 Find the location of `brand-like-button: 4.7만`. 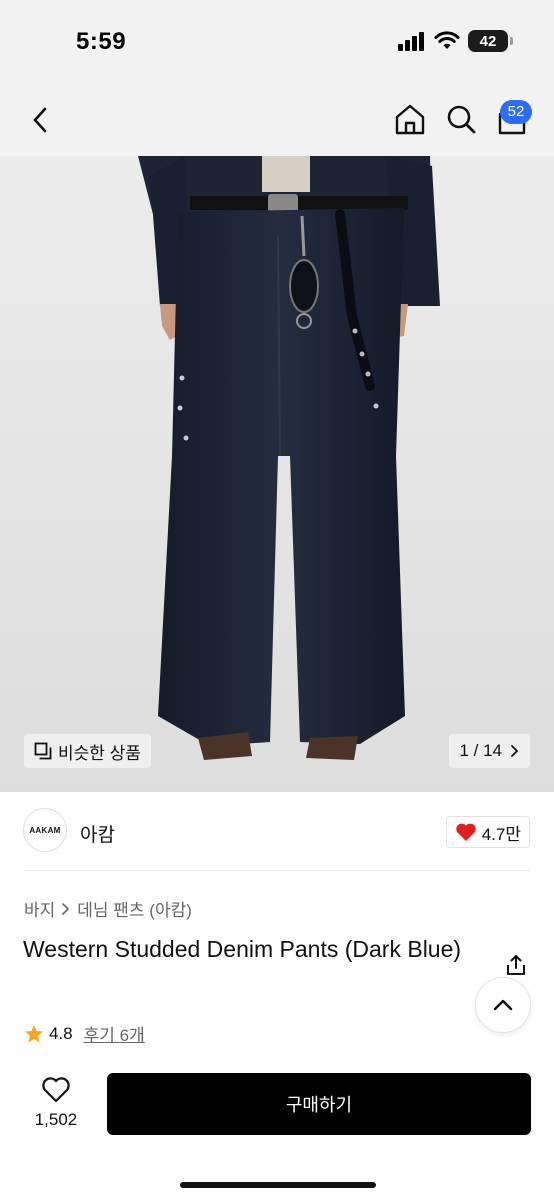

brand-like-button: 4.7만 is located at coordinates (487, 832).